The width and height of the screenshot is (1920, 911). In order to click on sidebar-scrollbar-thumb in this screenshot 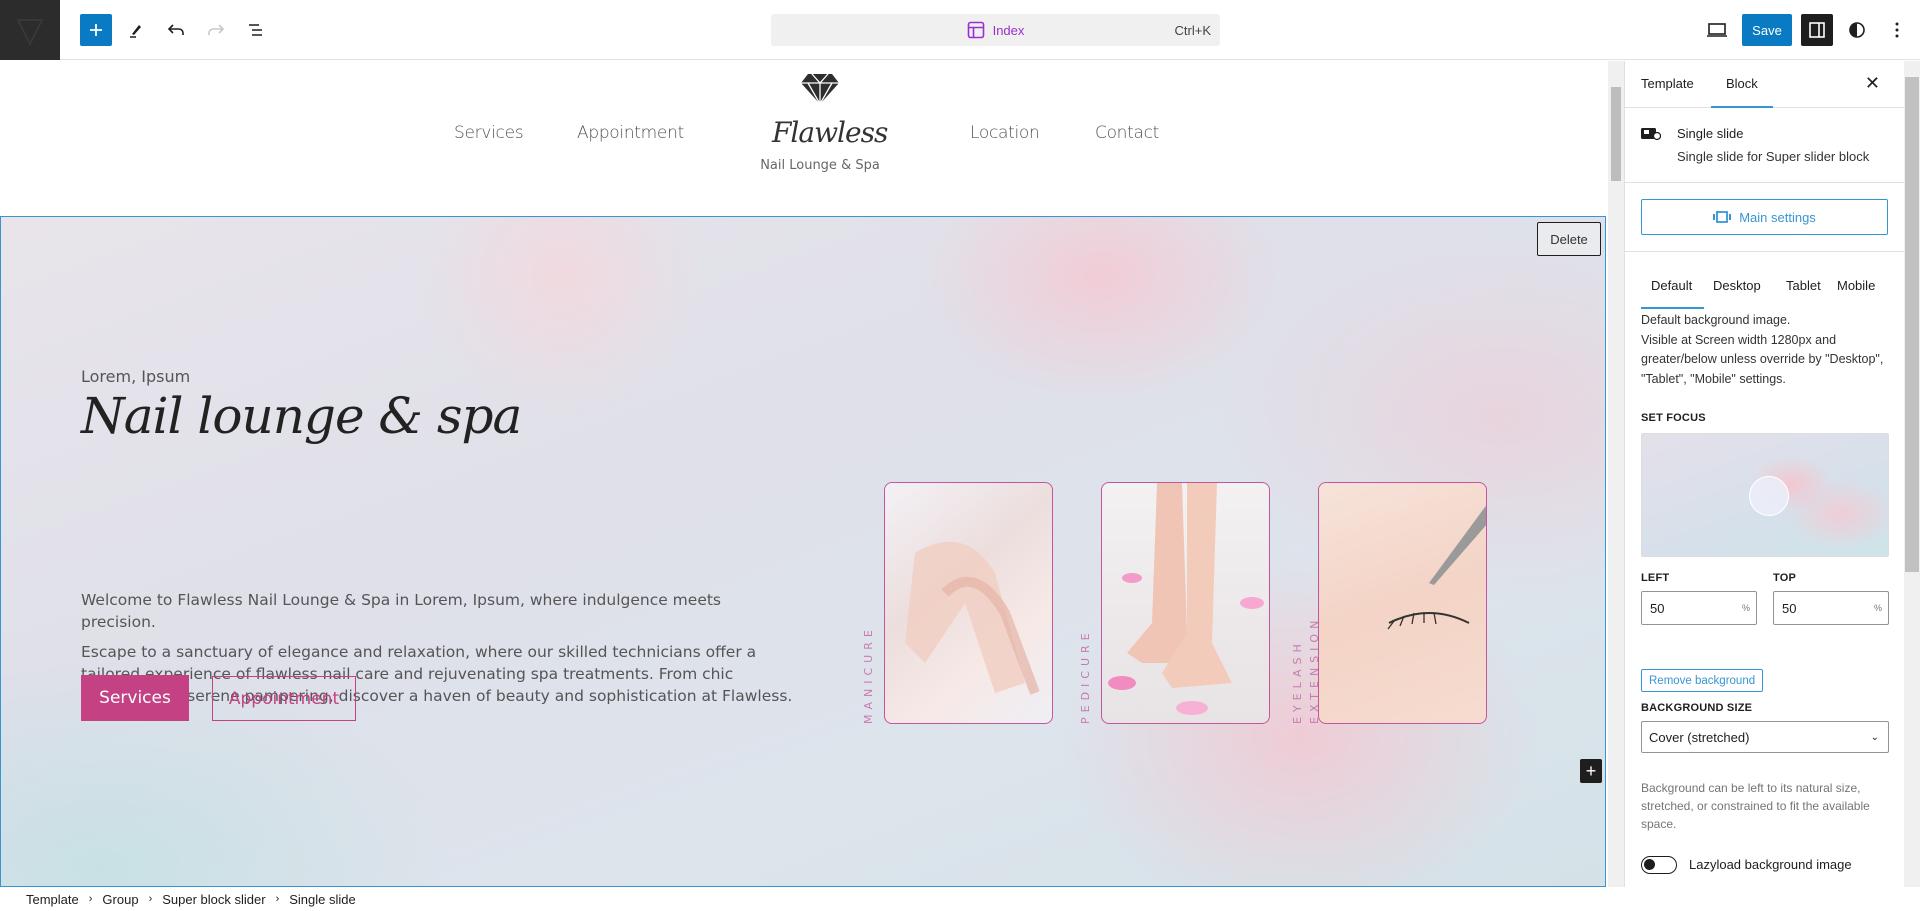, I will do `click(1912, 324)`.